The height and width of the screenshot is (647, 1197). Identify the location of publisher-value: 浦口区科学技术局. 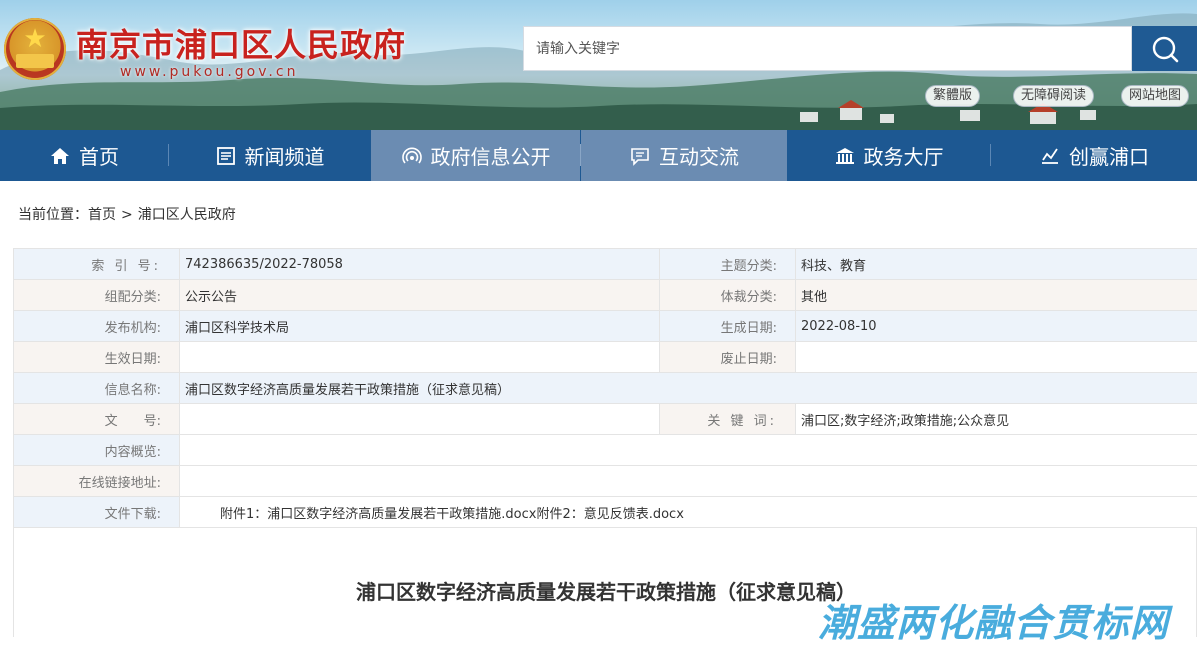
(420, 326).